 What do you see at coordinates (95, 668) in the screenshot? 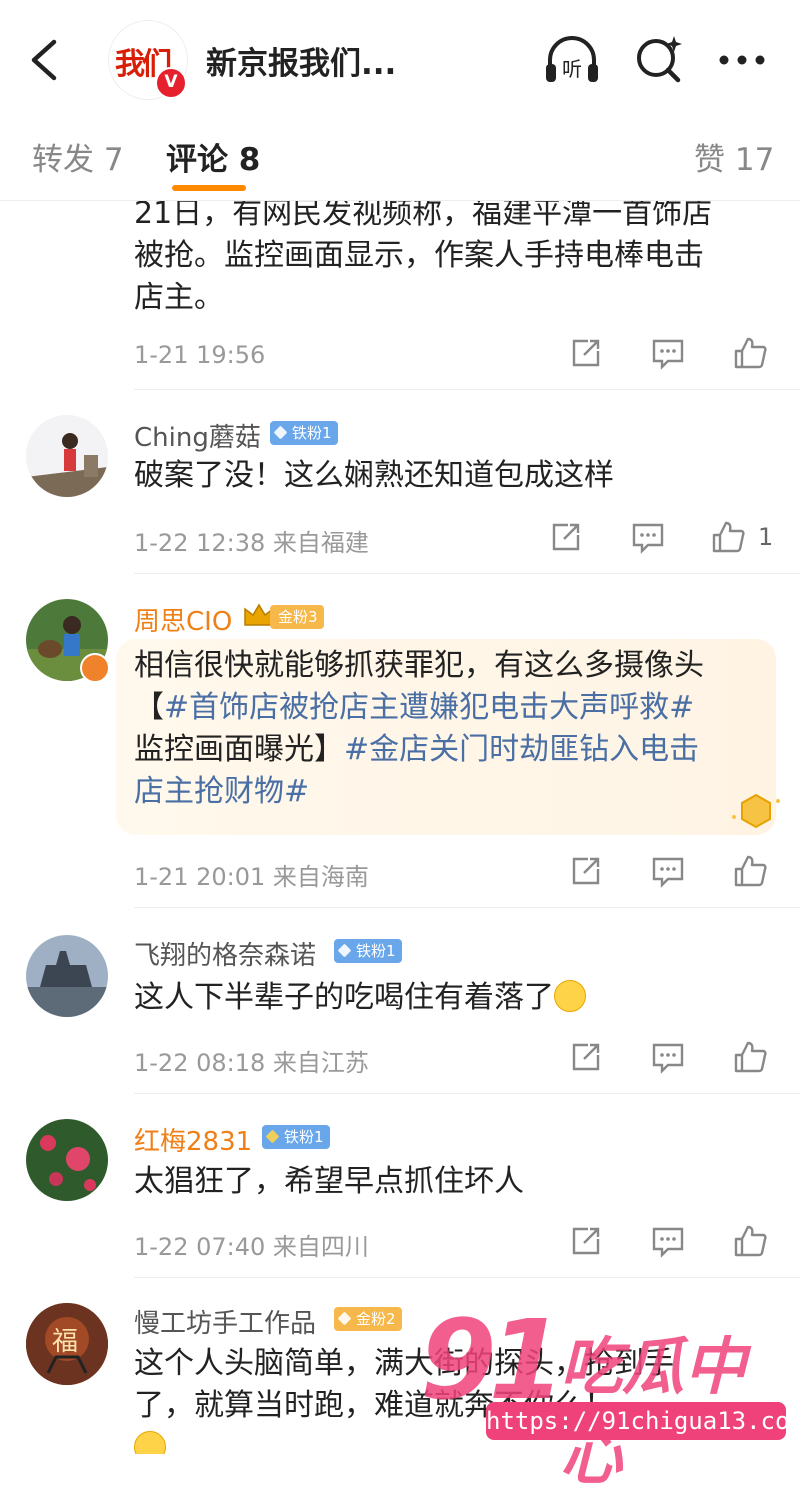
I see `verified-badge` at bounding box center [95, 668].